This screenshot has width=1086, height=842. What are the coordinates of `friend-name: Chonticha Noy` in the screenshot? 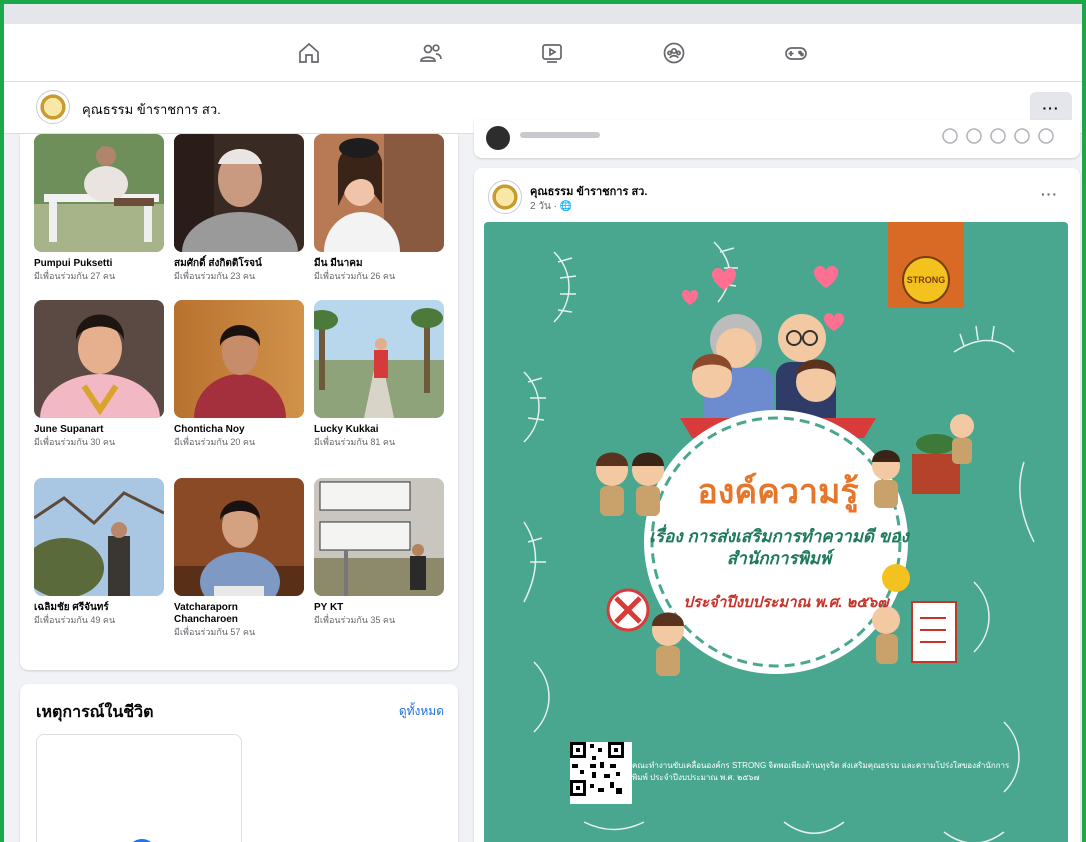 It's located at (239, 430).